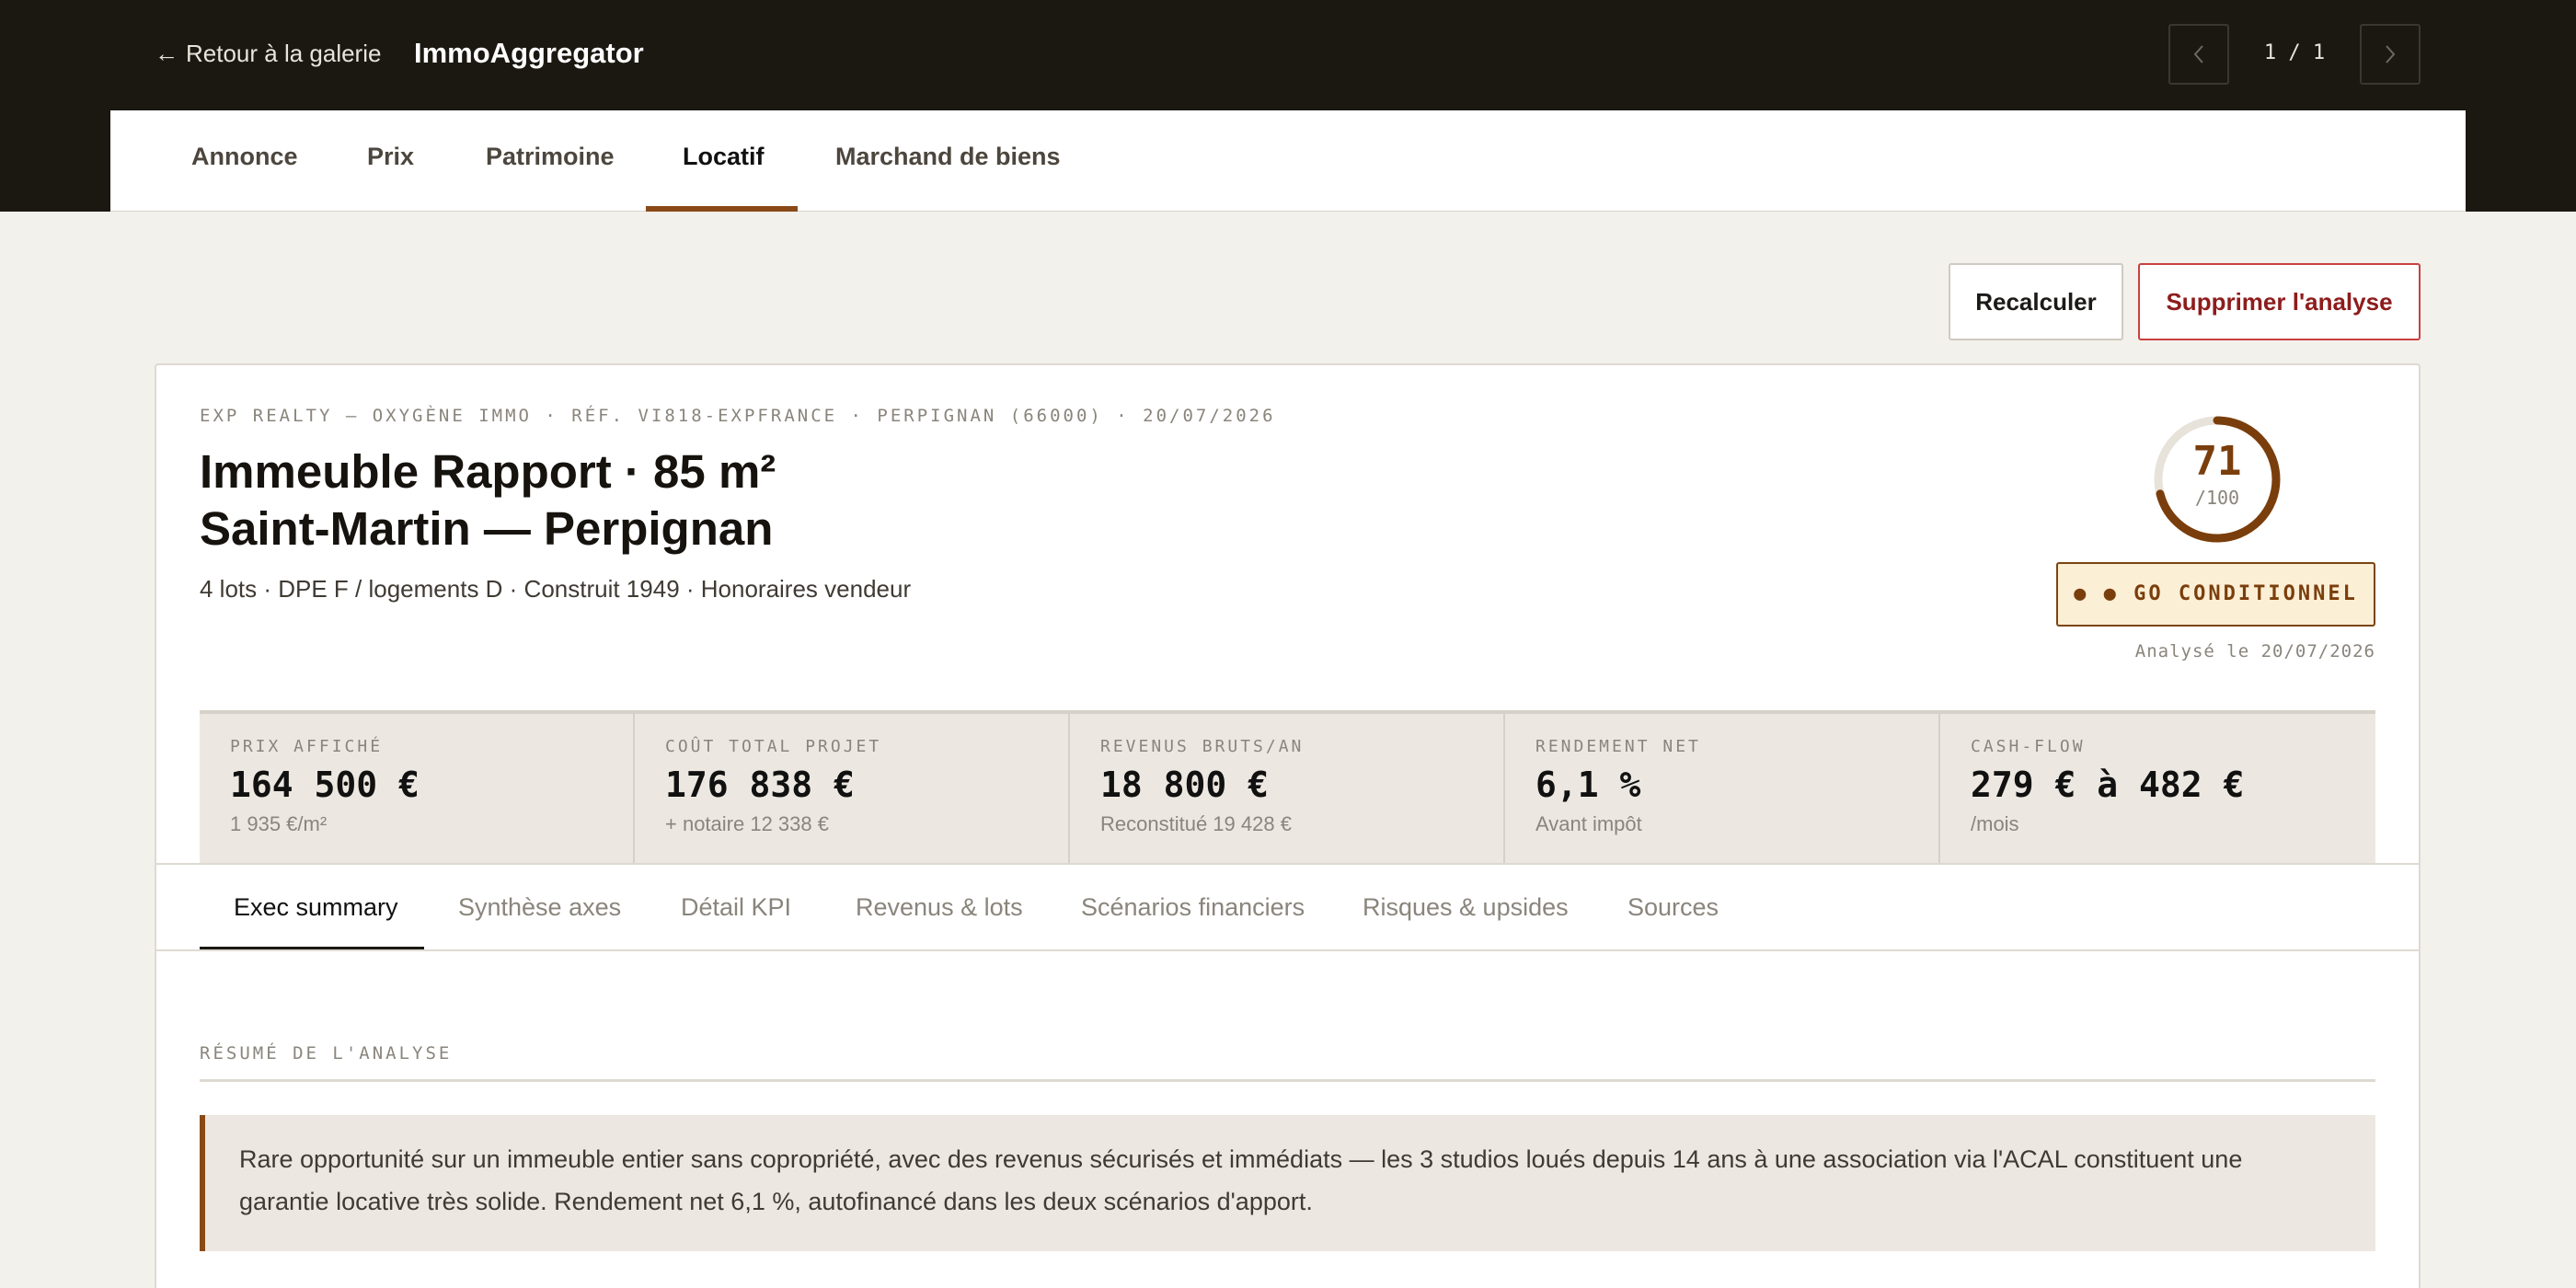 This screenshot has height=1288, width=2576. Describe the element at coordinates (279, 823) in the screenshot. I see `kpi-subtext: 1 935 €/m²` at that location.